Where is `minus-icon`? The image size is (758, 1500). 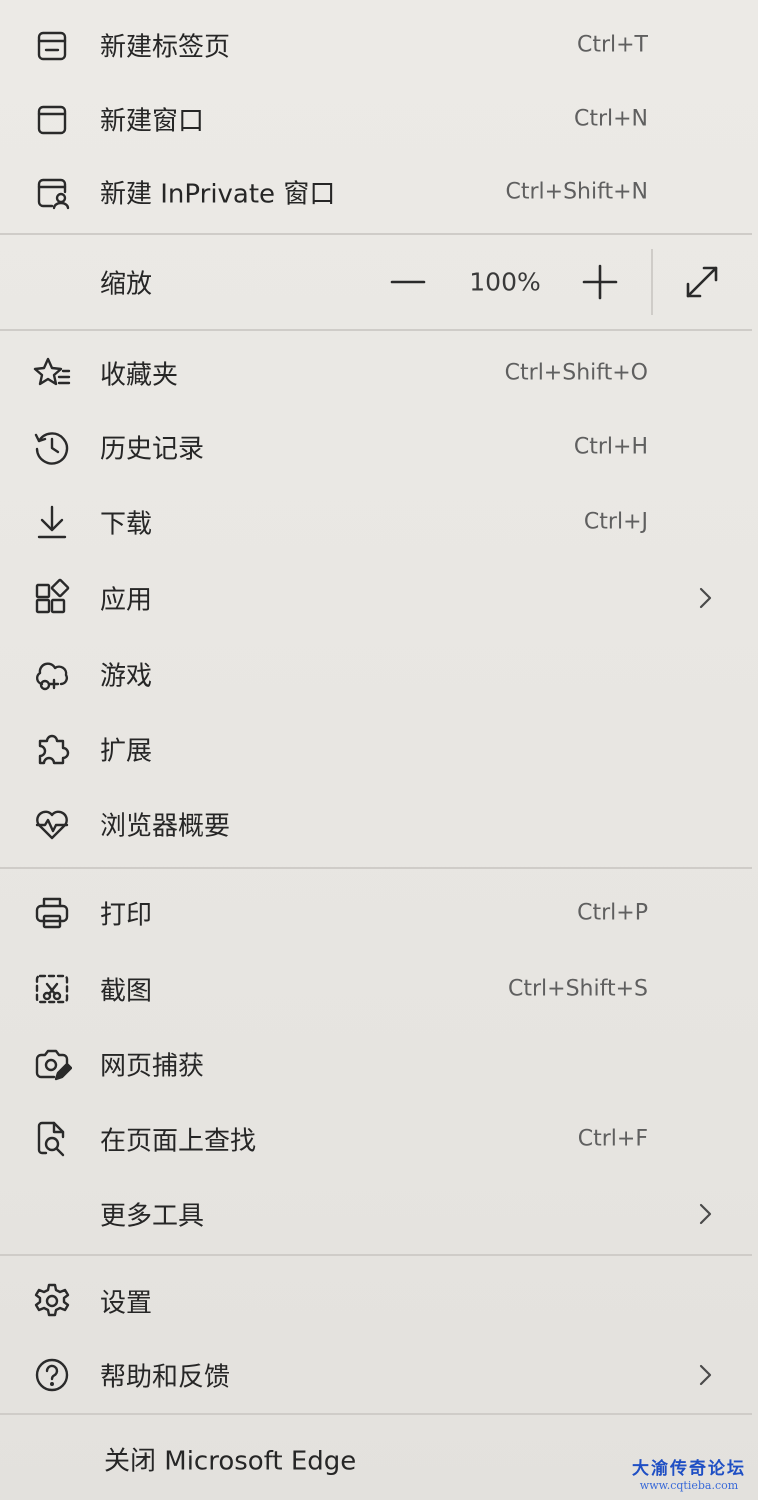 minus-icon is located at coordinates (408, 282).